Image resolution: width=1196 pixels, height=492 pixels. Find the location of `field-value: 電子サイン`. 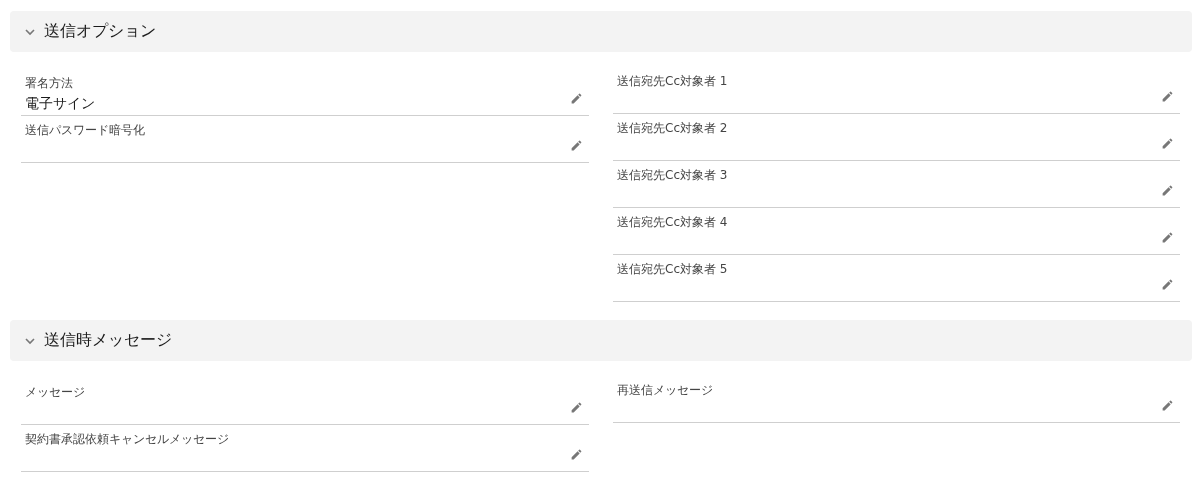

field-value: 電子サイン is located at coordinates (60, 104).